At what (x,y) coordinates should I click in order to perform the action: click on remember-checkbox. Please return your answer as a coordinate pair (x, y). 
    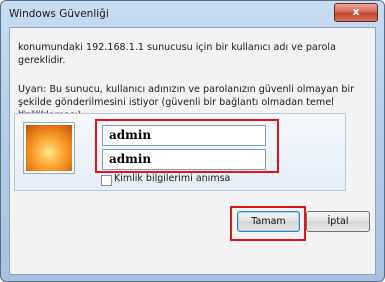
    Looking at the image, I should click on (106, 180).